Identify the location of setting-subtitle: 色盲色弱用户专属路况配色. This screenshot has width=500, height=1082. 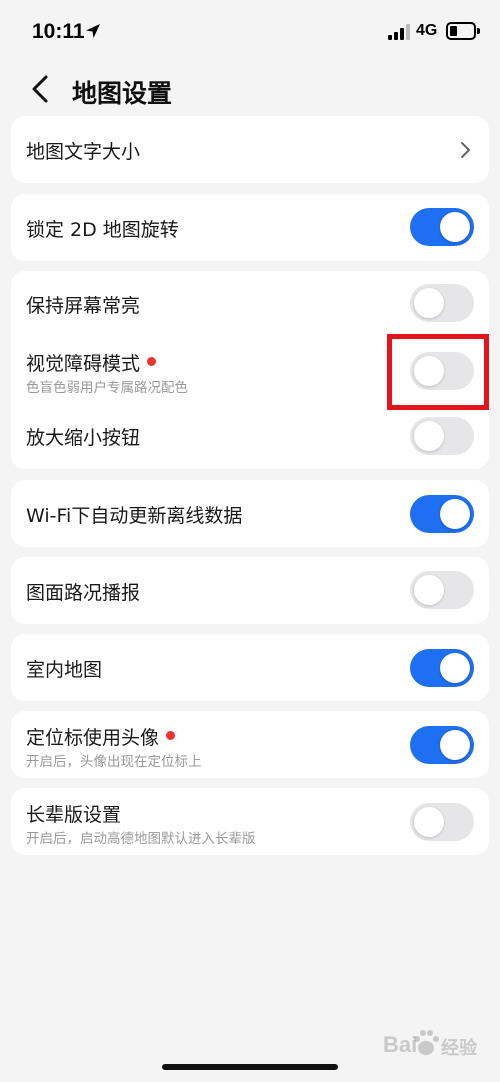
(107, 388).